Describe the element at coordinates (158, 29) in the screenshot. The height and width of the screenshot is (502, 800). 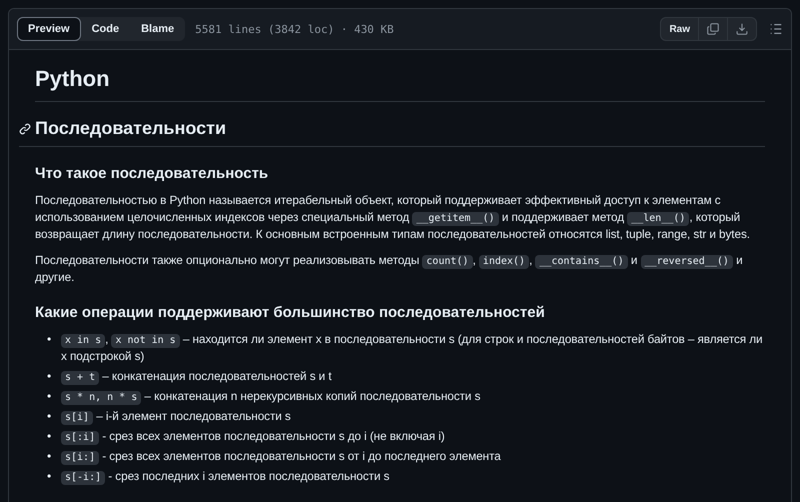
I see `view-tab: Blame` at that location.